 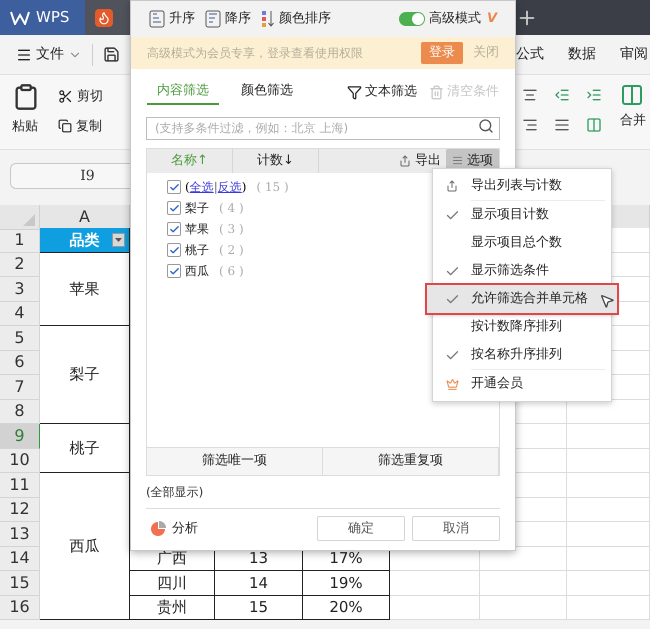 What do you see at coordinates (382, 92) in the screenshot?
I see `text-filter-button: 文本筛选` at bounding box center [382, 92].